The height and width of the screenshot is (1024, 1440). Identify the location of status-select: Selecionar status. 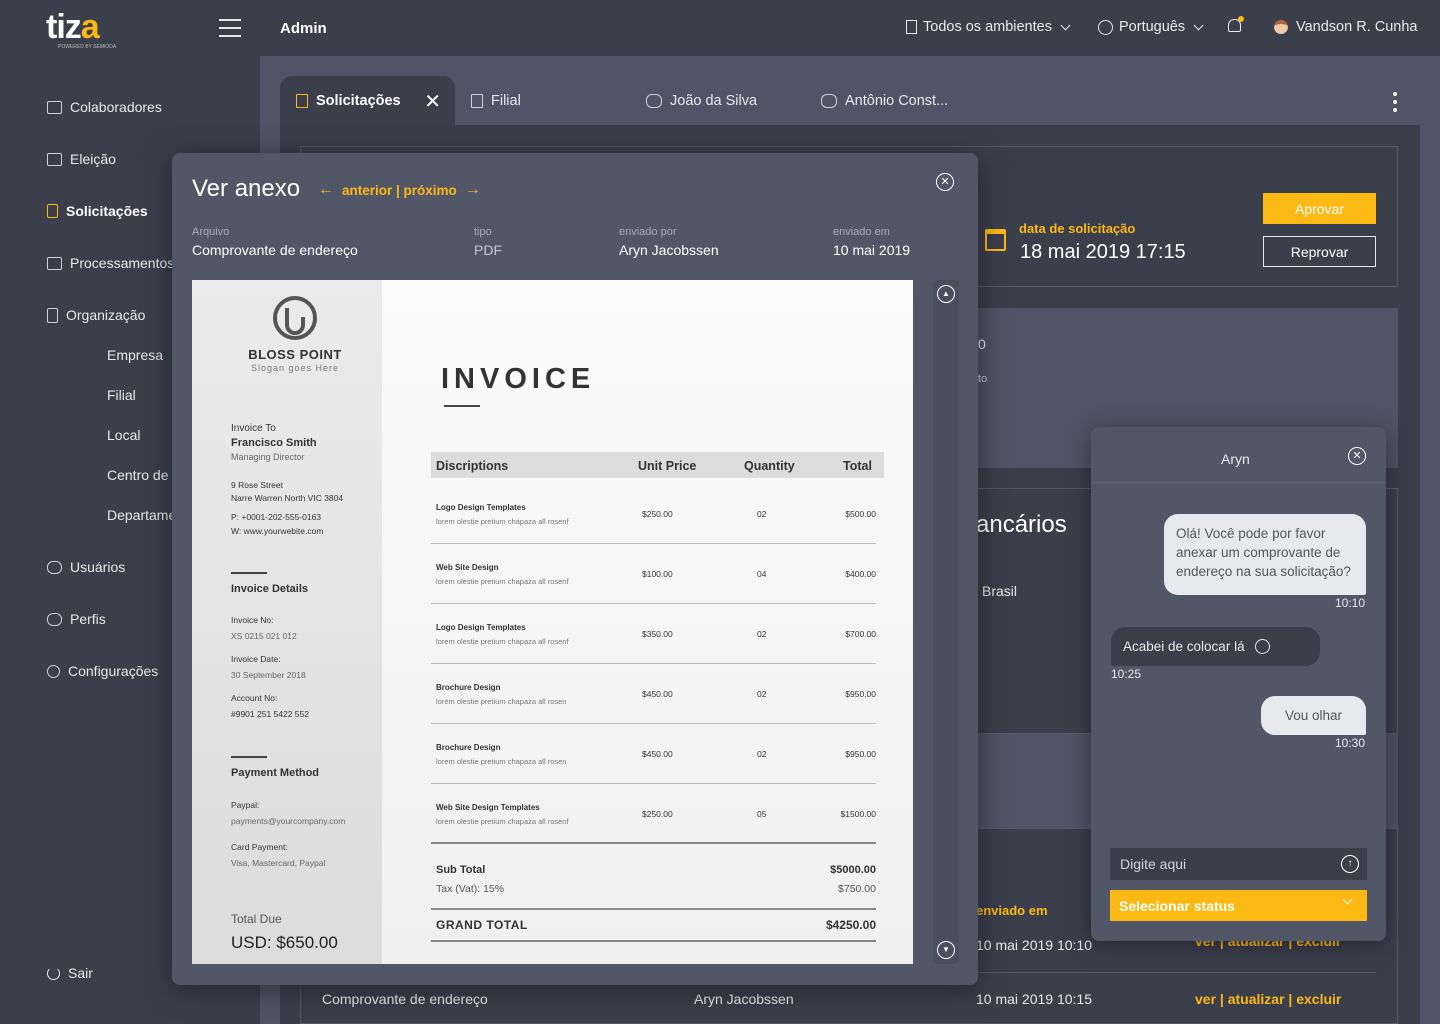
(1238, 905).